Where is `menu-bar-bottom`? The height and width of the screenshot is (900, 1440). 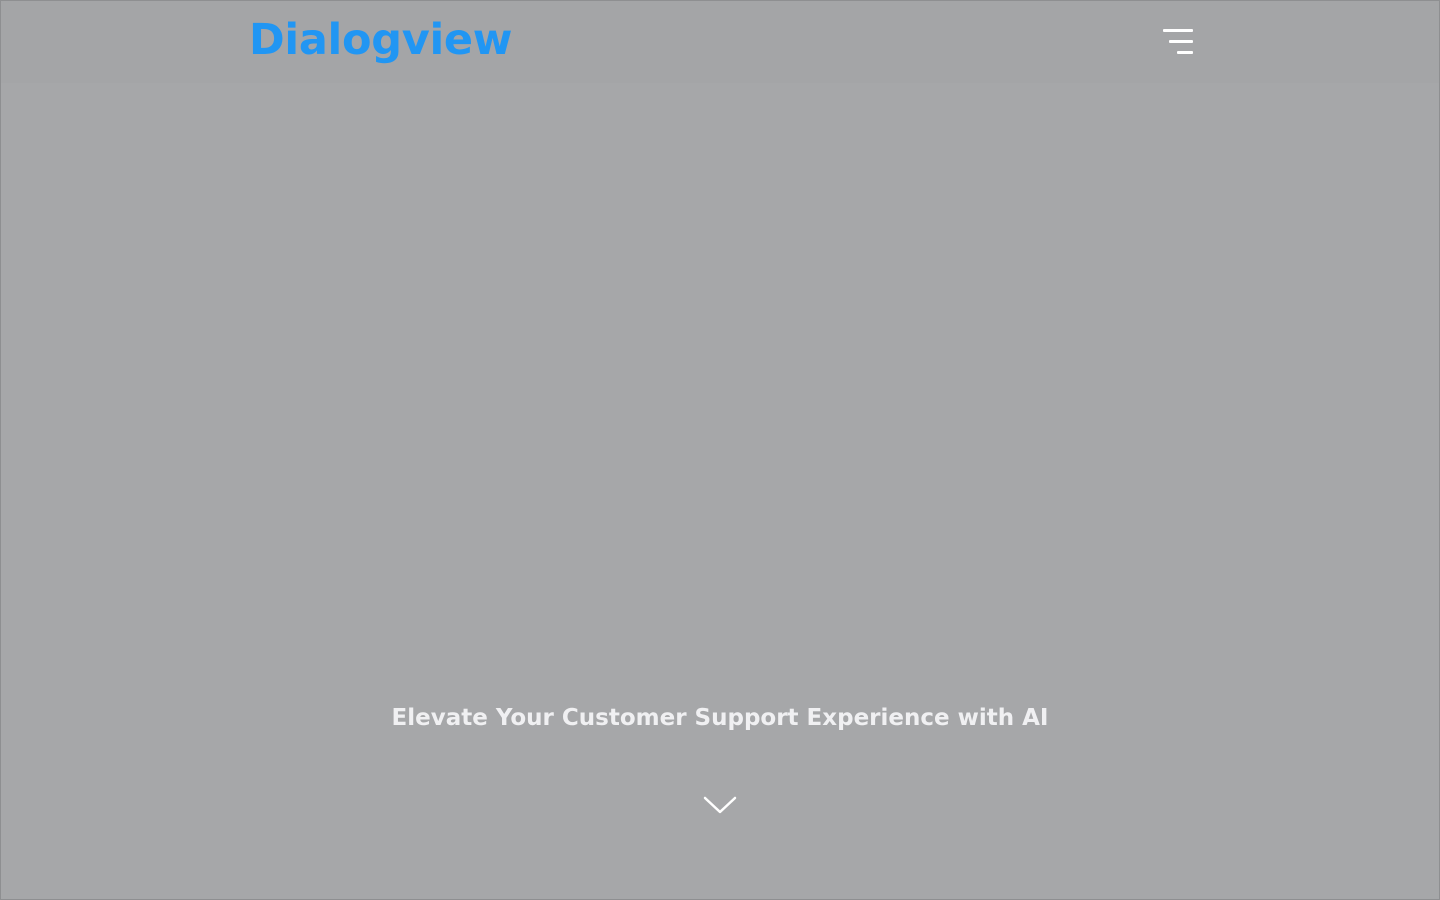 menu-bar-bottom is located at coordinates (1185, 52).